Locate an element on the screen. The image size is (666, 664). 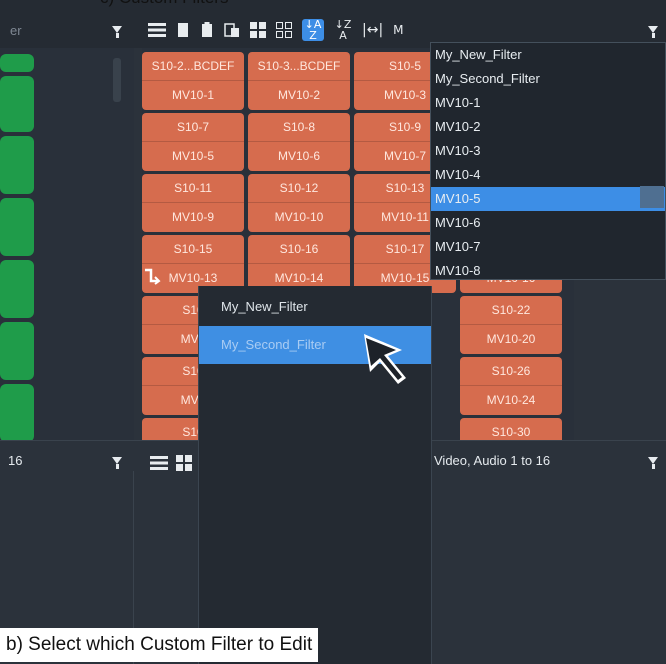
page-icon is located at coordinates (183, 30).